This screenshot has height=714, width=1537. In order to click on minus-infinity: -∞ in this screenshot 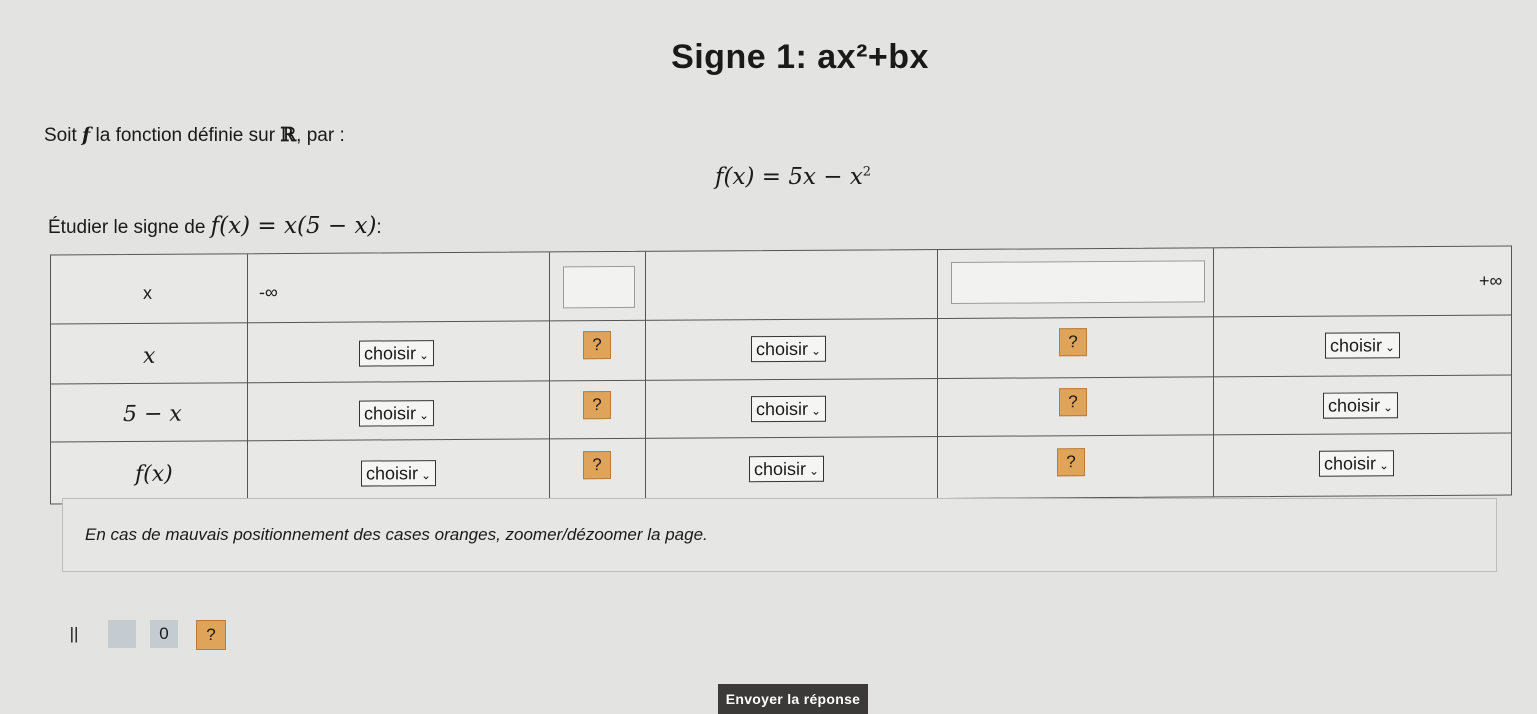, I will do `click(268, 292)`.